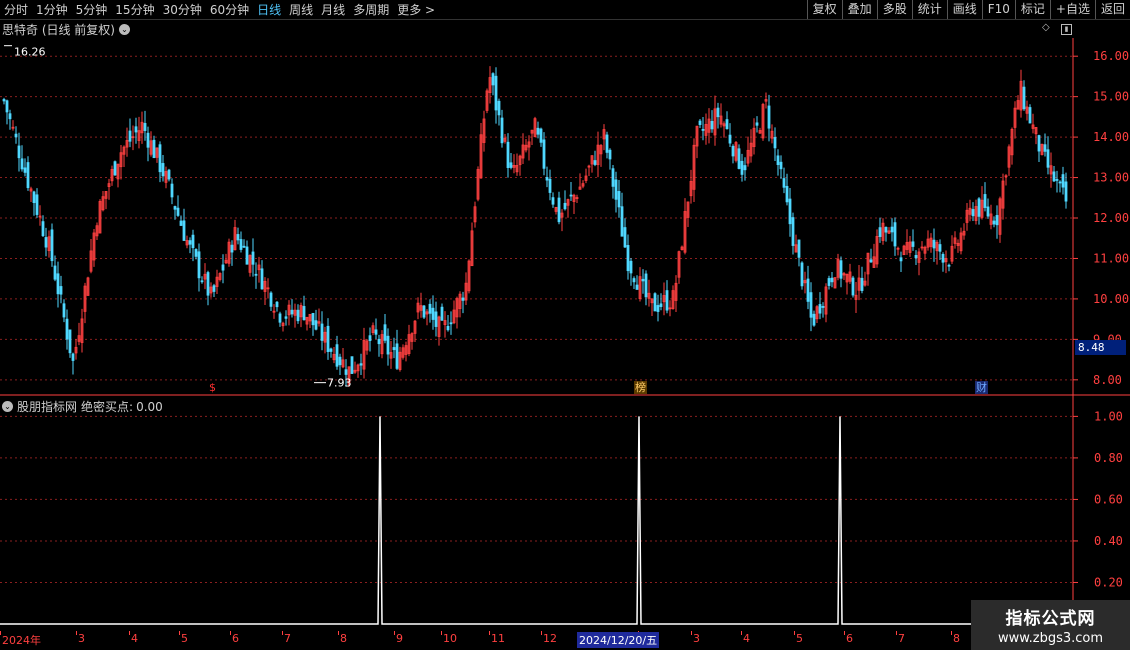 Image resolution: width=1130 pixels, height=650 pixels. I want to click on period-tab-6: 日线, so click(269, 9).